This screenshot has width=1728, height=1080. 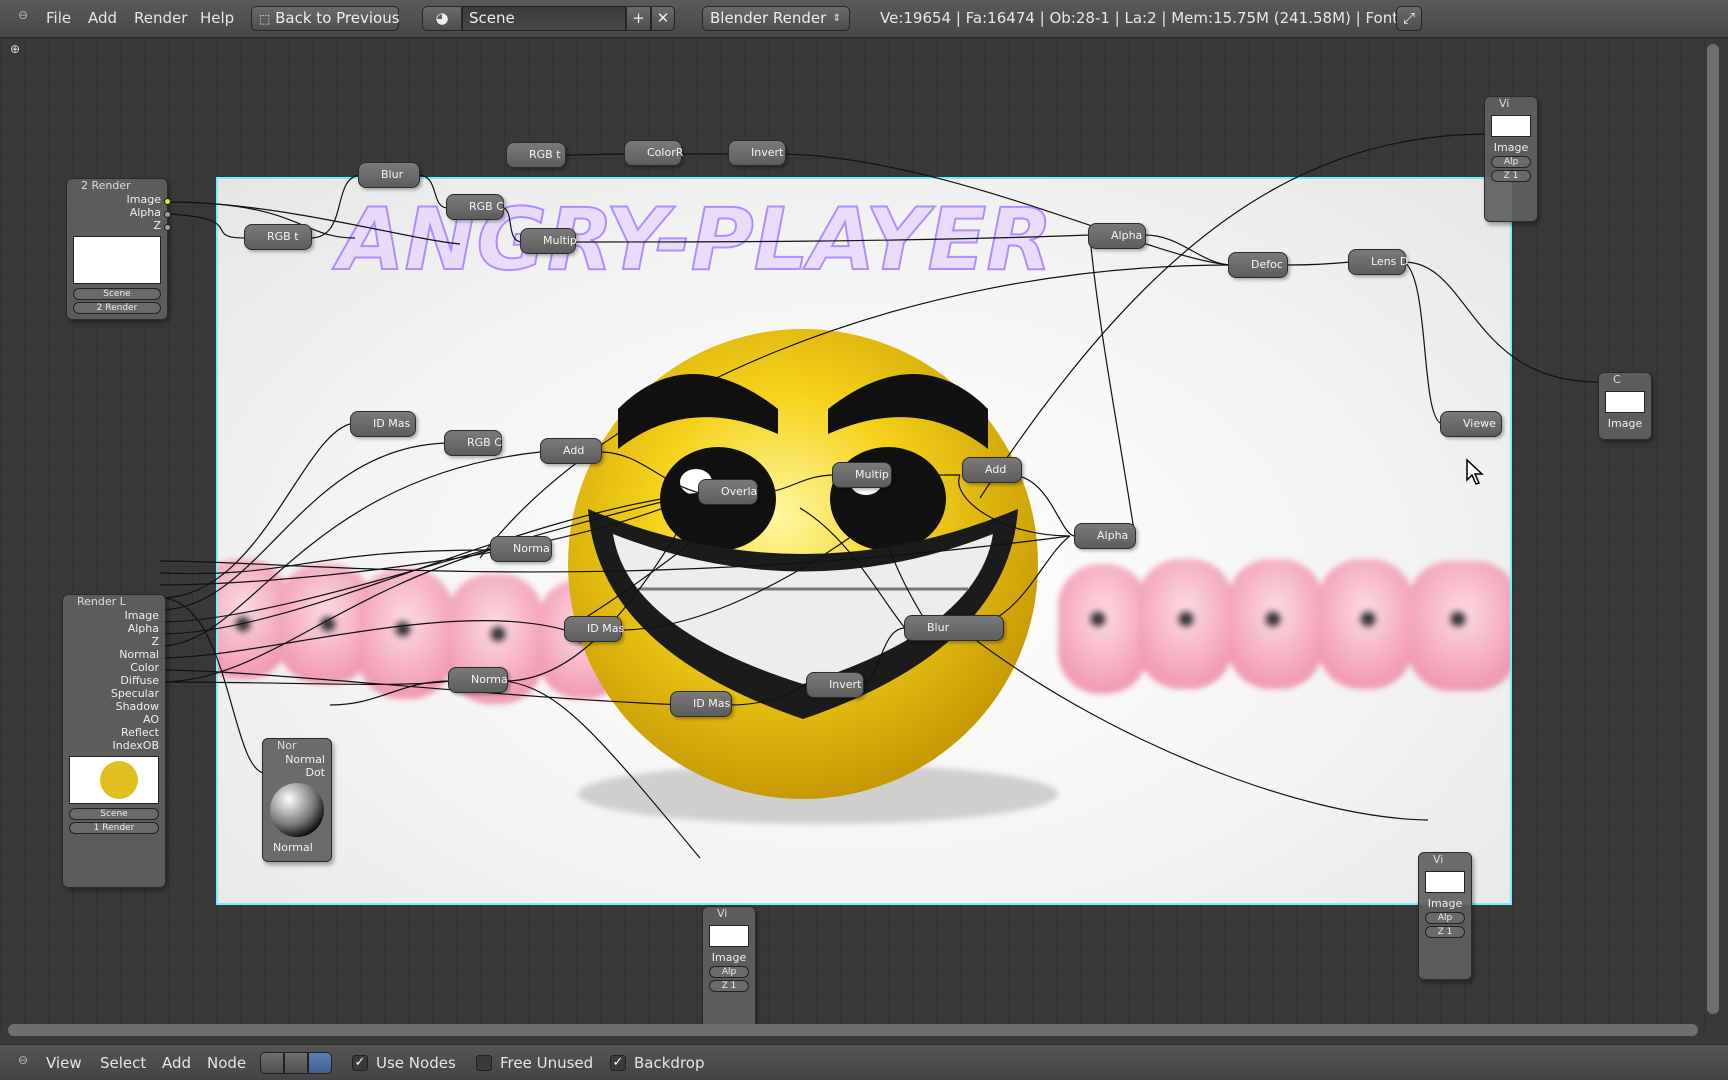 I want to click on viewer-node-bottom-middle: Vi Image Alp Z 1, so click(x=729, y=968).